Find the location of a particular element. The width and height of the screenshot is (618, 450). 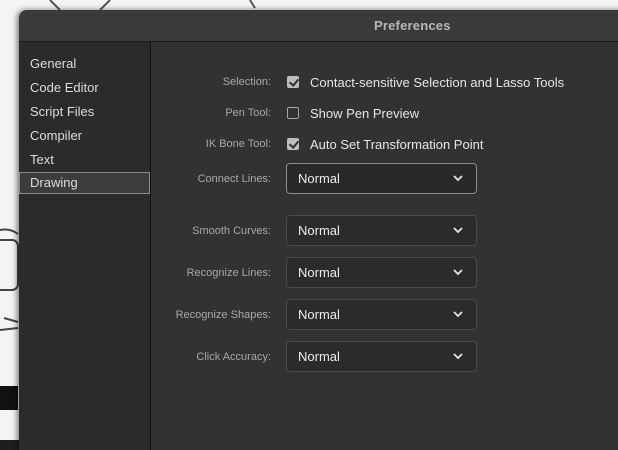

pen-tool-label: Pen Tool: is located at coordinates (248, 113).